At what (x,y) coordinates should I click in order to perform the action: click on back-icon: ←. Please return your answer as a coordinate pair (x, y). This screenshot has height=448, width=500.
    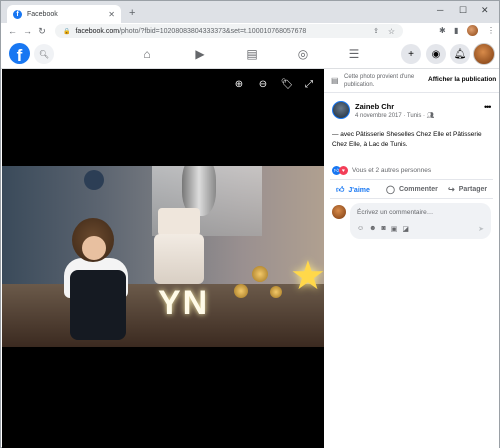
    Looking at the image, I should click on (12, 31).